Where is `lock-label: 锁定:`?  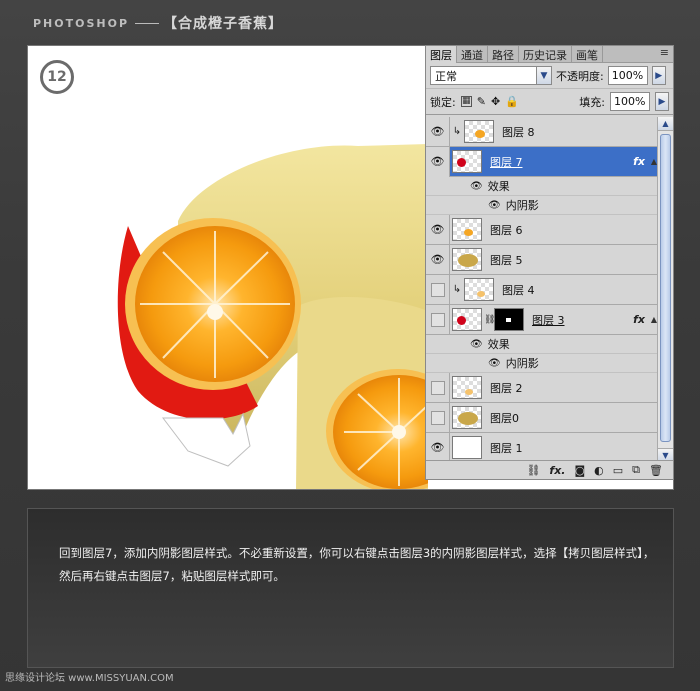
lock-label: 锁定: is located at coordinates (443, 102).